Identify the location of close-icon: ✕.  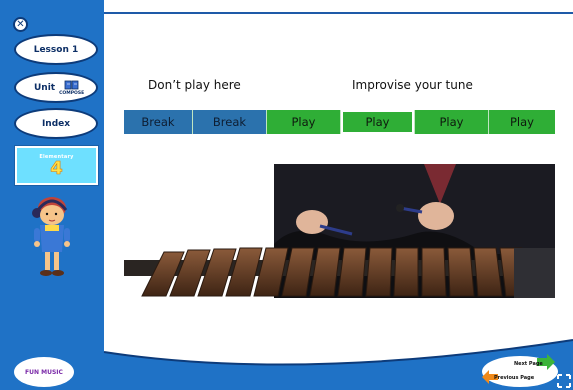
(20, 24).